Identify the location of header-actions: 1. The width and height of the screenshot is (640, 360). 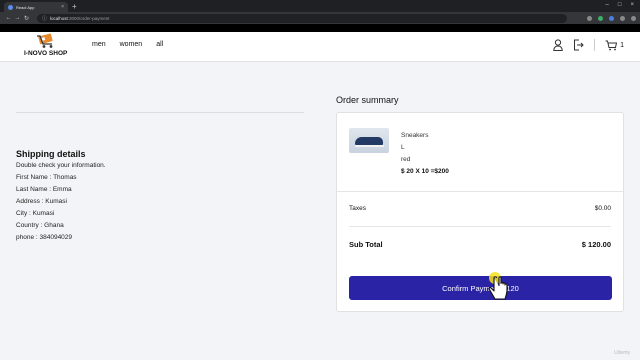
(588, 45).